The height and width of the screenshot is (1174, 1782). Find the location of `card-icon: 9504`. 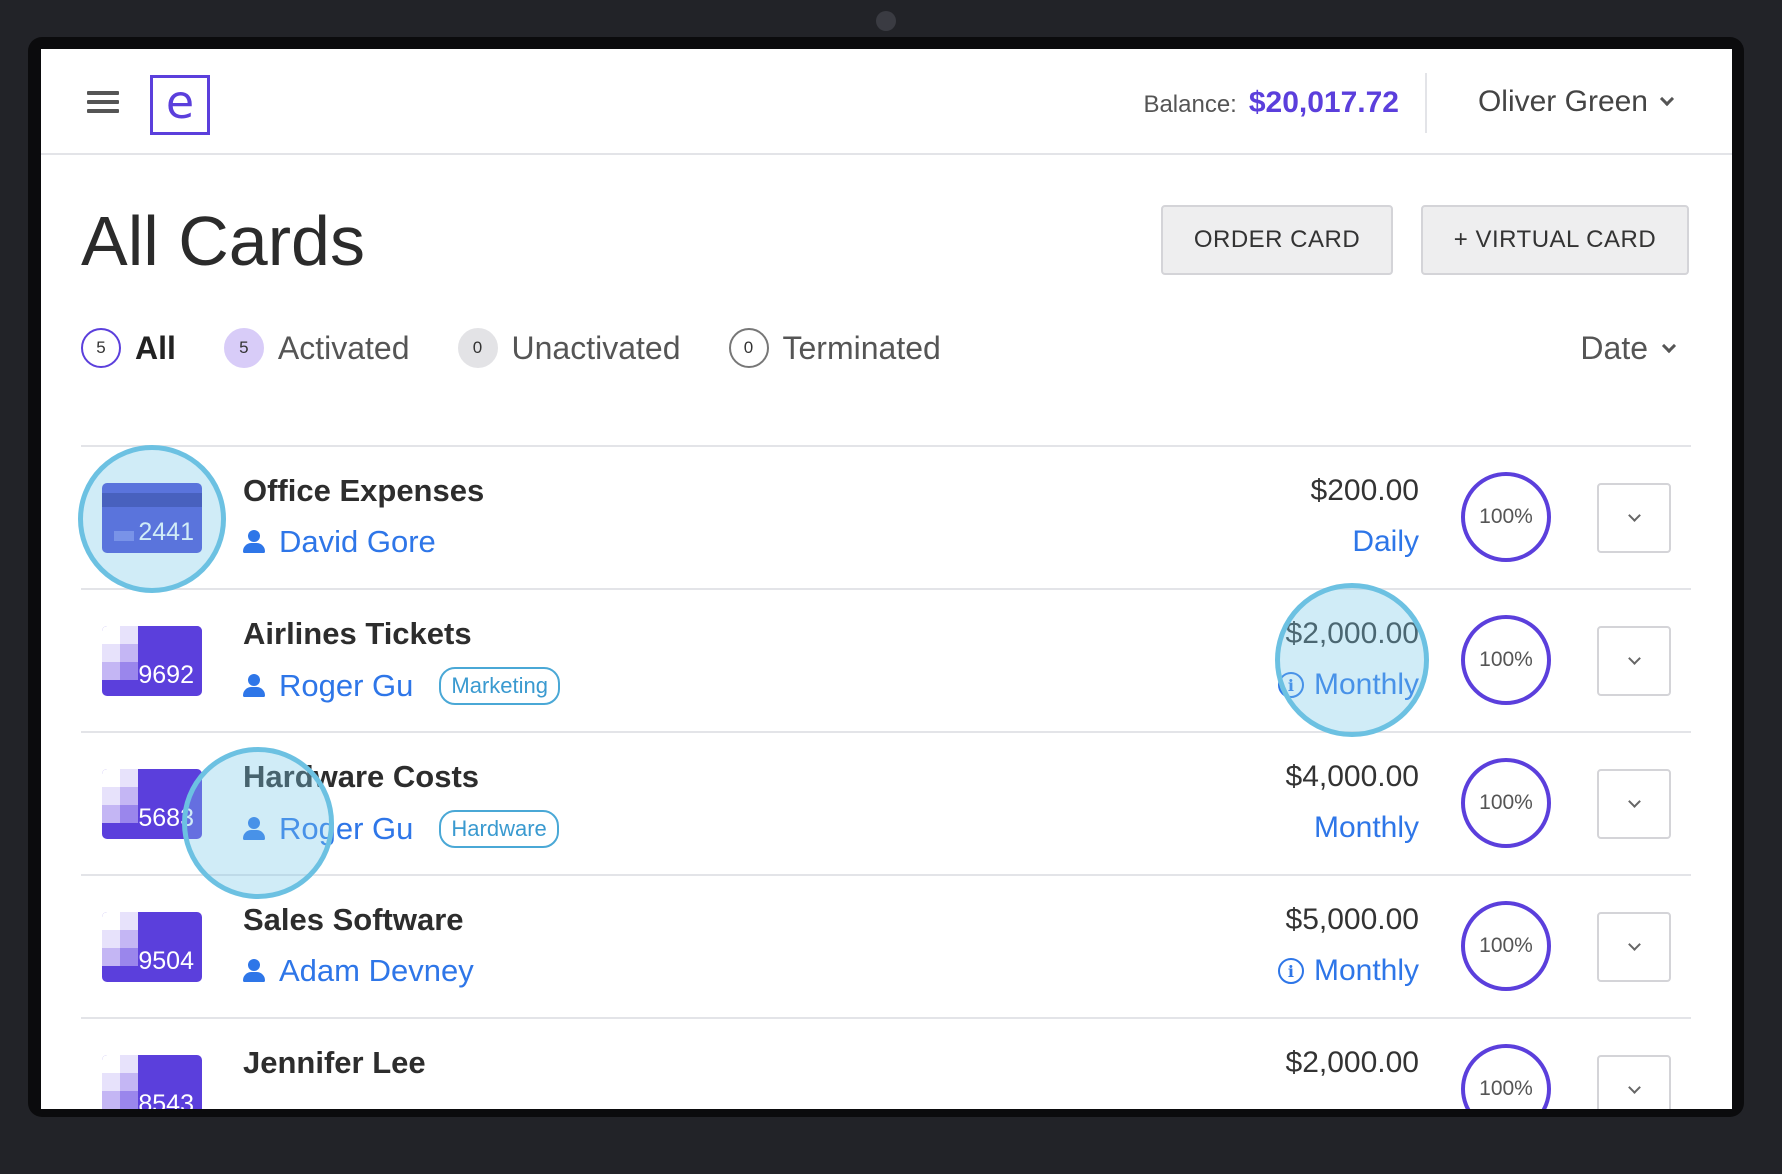

card-icon: 9504 is located at coordinates (152, 947).